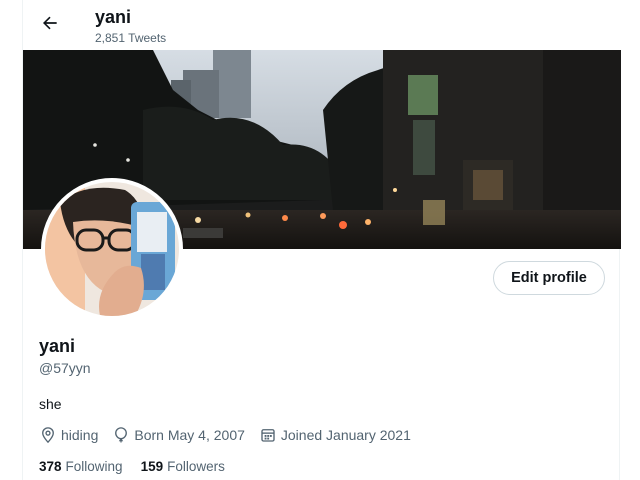 The width and height of the screenshot is (640, 480). What do you see at coordinates (113, 17) in the screenshot?
I see `header-title: yani` at bounding box center [113, 17].